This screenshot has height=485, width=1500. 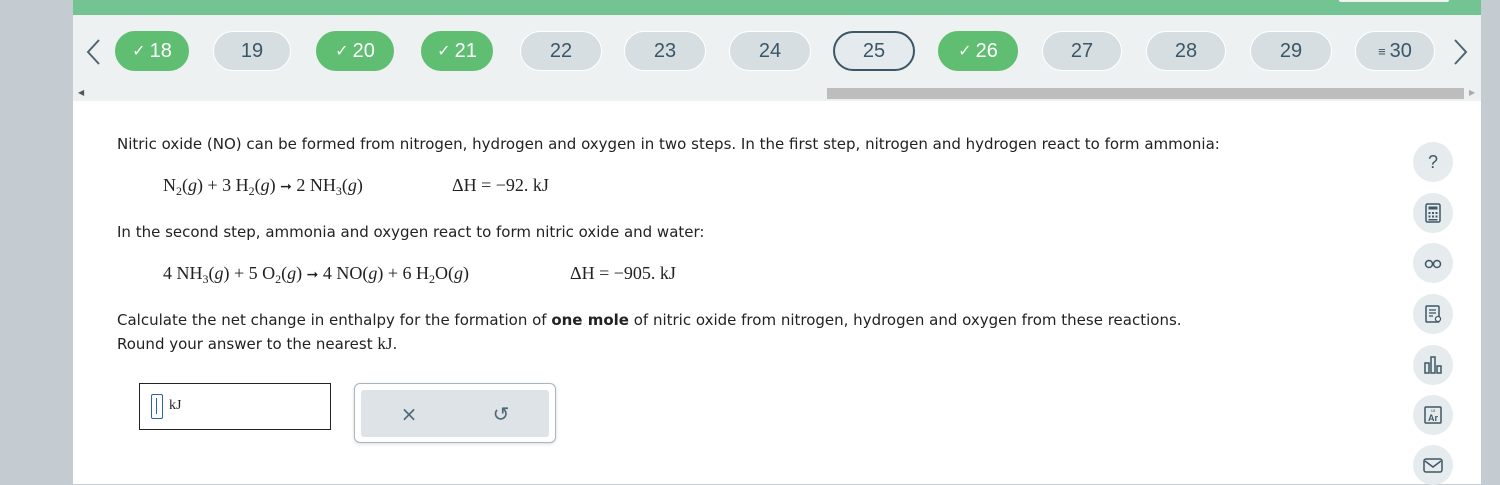 I want to click on prev-arrow-icon, so click(x=94, y=52).